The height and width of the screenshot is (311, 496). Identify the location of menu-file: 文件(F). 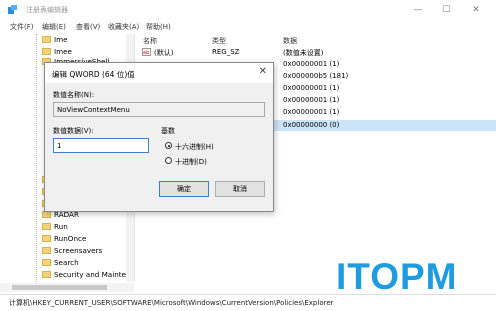
(22, 27).